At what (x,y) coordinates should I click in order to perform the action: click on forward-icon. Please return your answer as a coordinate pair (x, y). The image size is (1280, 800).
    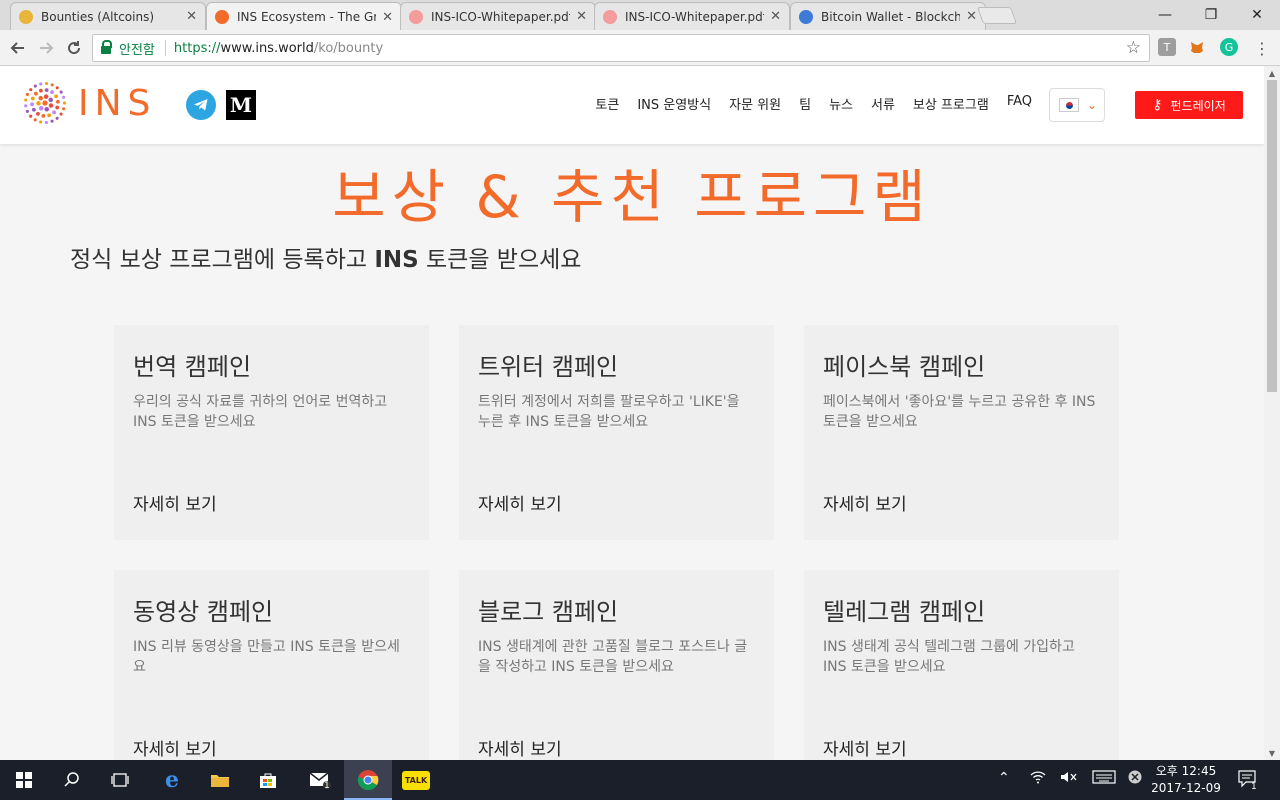
    Looking at the image, I should click on (46, 48).